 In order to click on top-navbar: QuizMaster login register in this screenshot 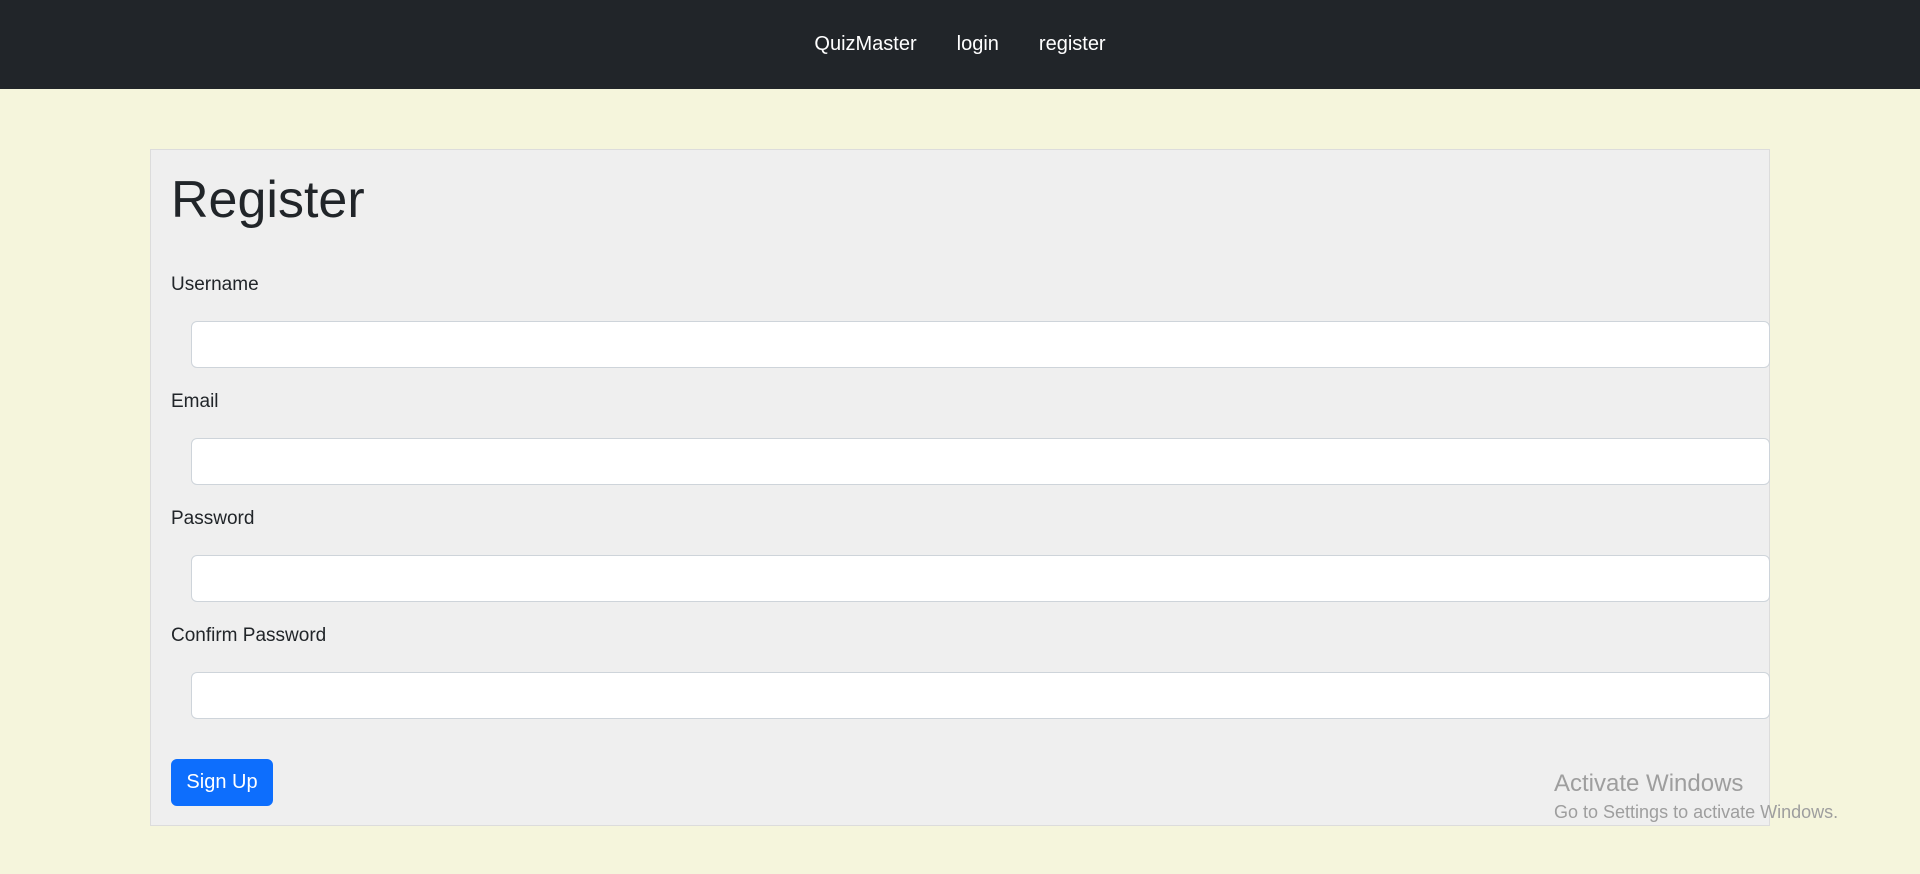, I will do `click(960, 44)`.